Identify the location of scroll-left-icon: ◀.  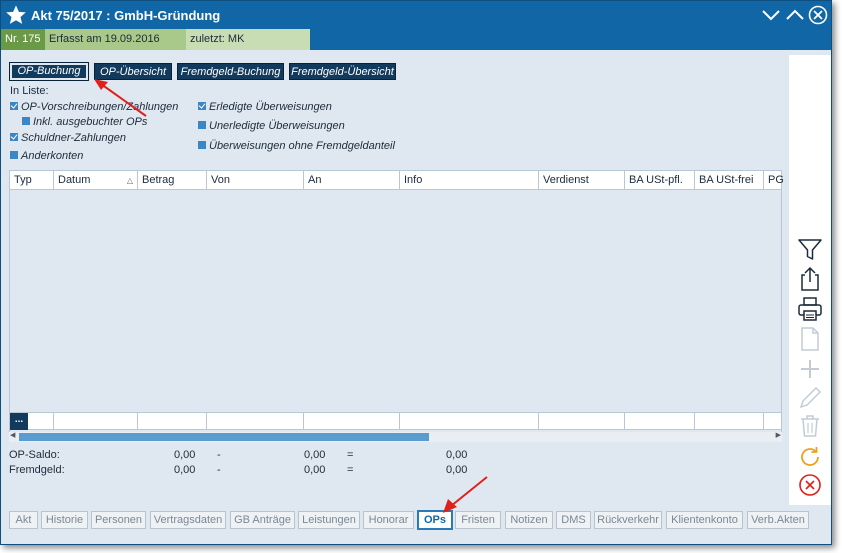
(12, 435).